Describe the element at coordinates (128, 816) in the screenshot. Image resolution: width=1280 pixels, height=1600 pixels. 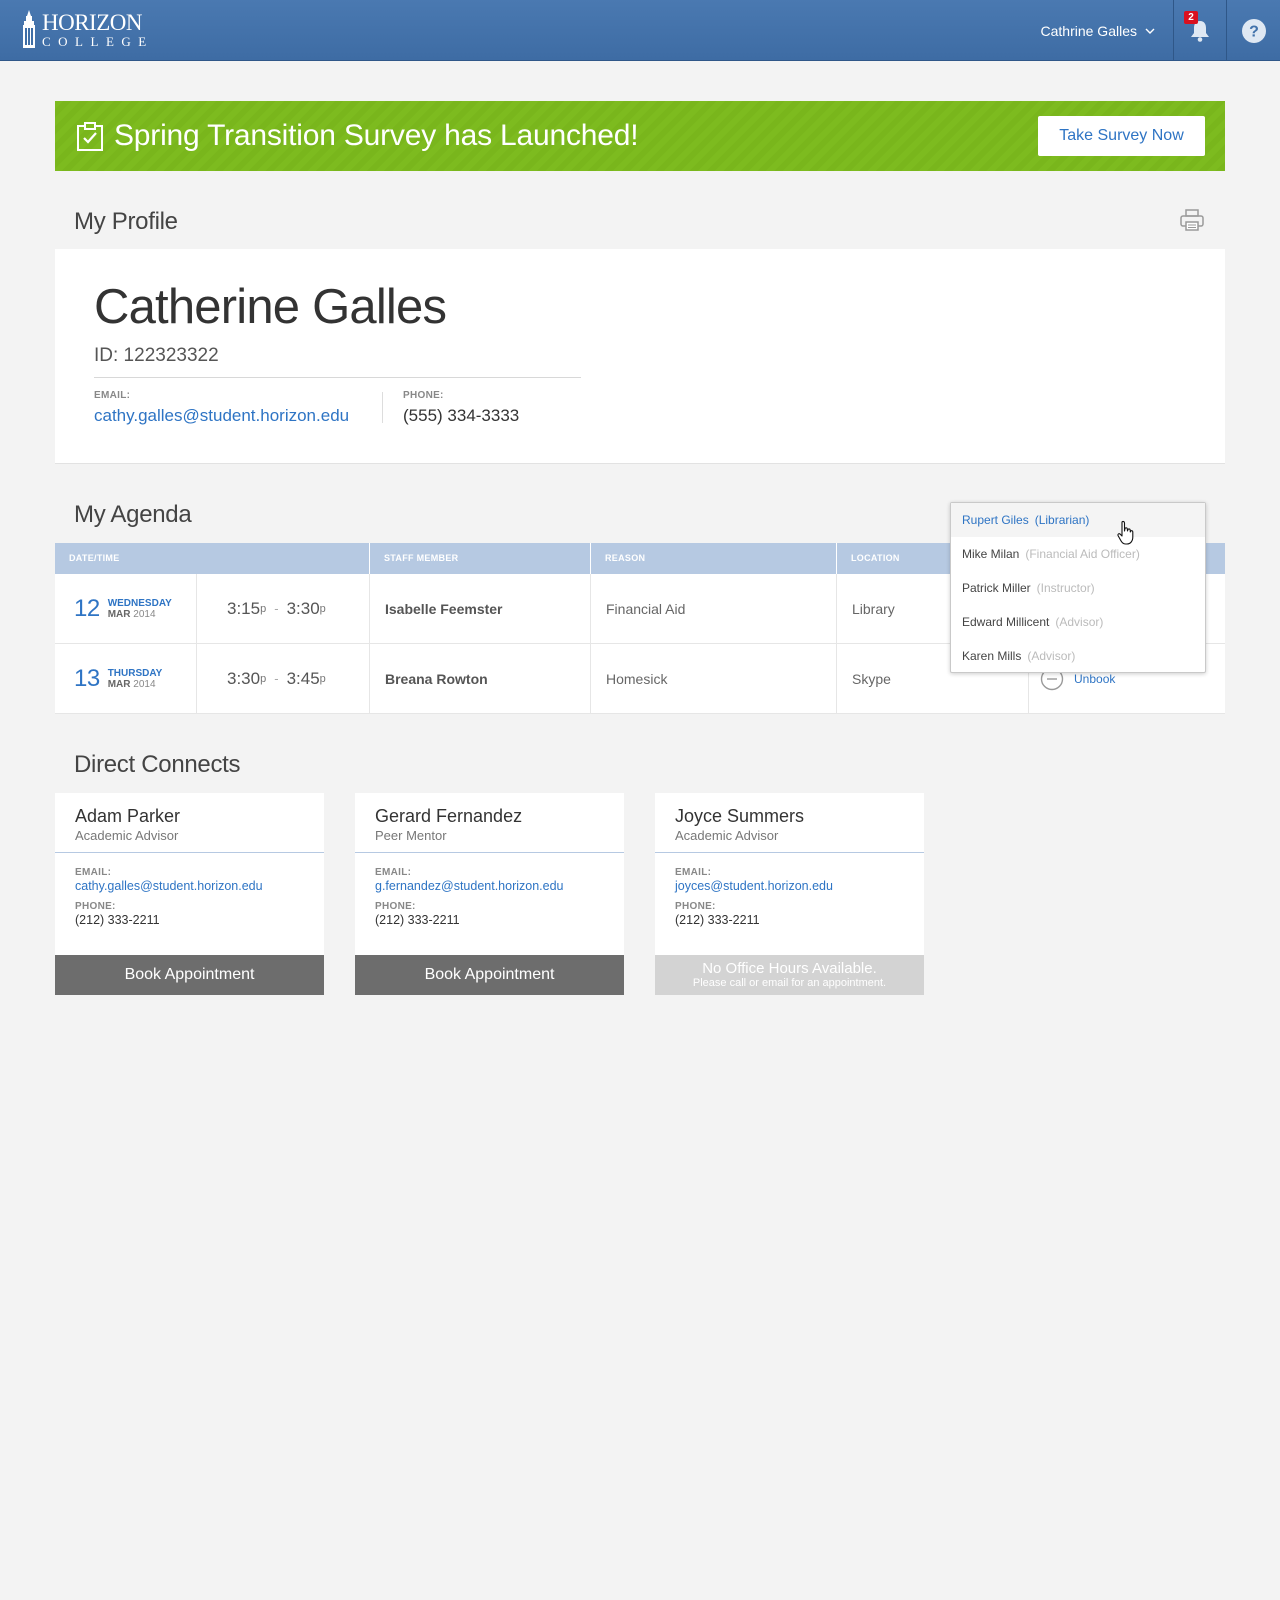
I see `connect-name: Adam Parker` at that location.